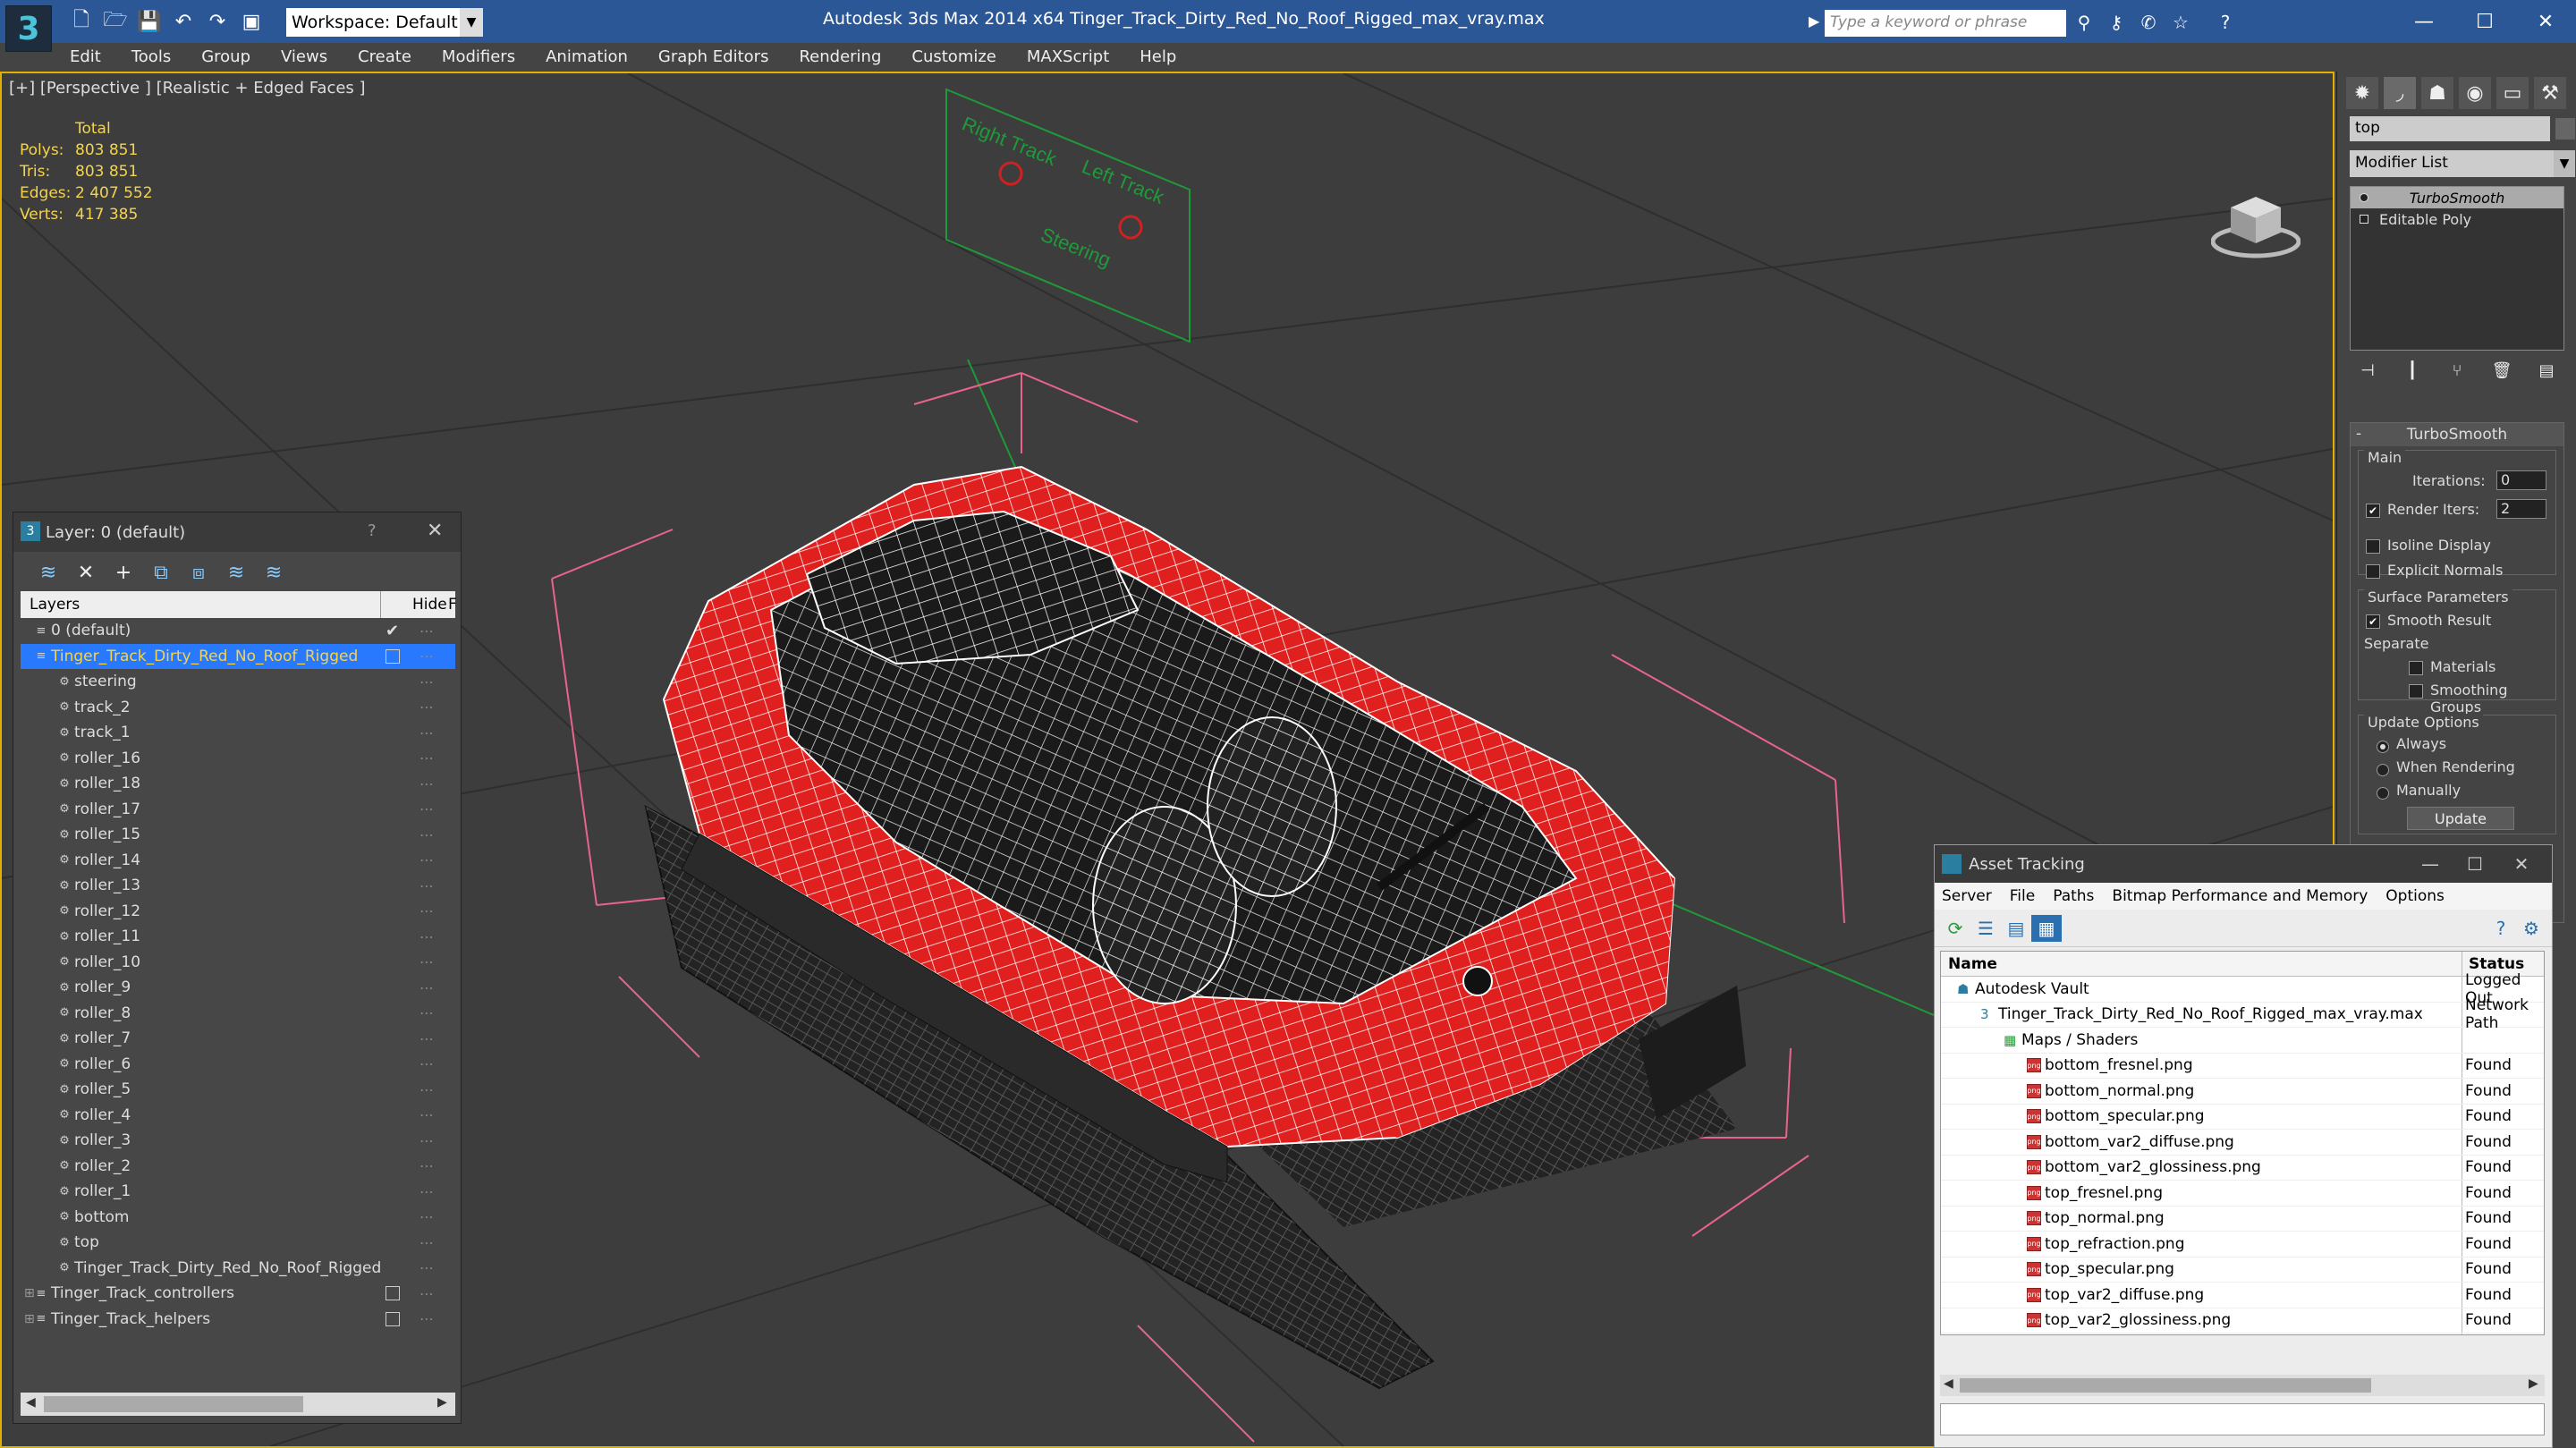 This screenshot has height=1448, width=2576. I want to click on utilities-tab-icon: ⚒, so click(2550, 93).